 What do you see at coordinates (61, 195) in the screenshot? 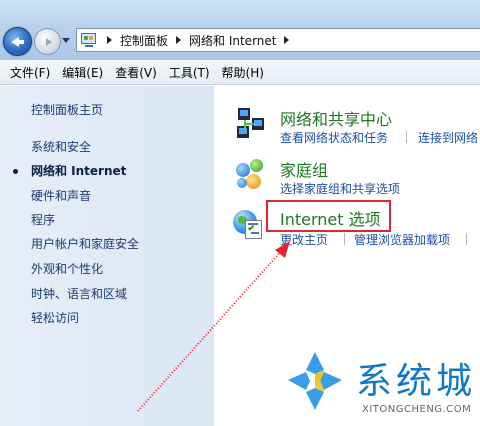
I see `sidebar-item-hardware-sound: 硬件和声音` at bounding box center [61, 195].